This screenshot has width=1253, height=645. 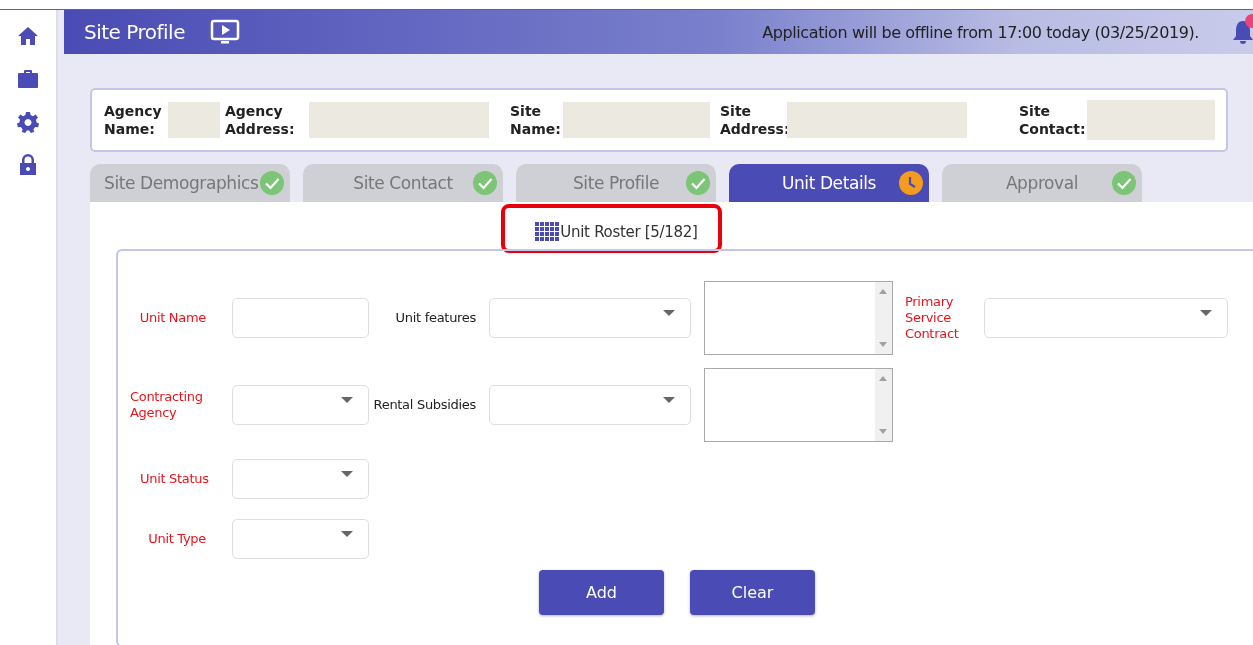 I want to click on field-label: Unit Type, so click(x=177, y=539).